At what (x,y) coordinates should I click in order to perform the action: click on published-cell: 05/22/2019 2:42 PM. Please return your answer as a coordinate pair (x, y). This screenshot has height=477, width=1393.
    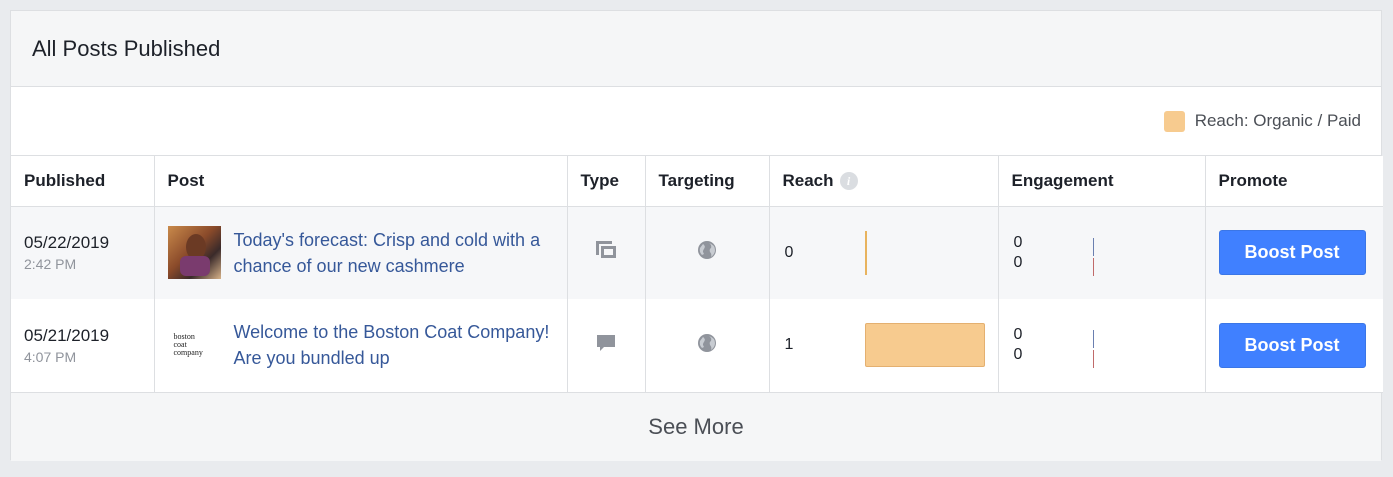
    Looking at the image, I should click on (83, 252).